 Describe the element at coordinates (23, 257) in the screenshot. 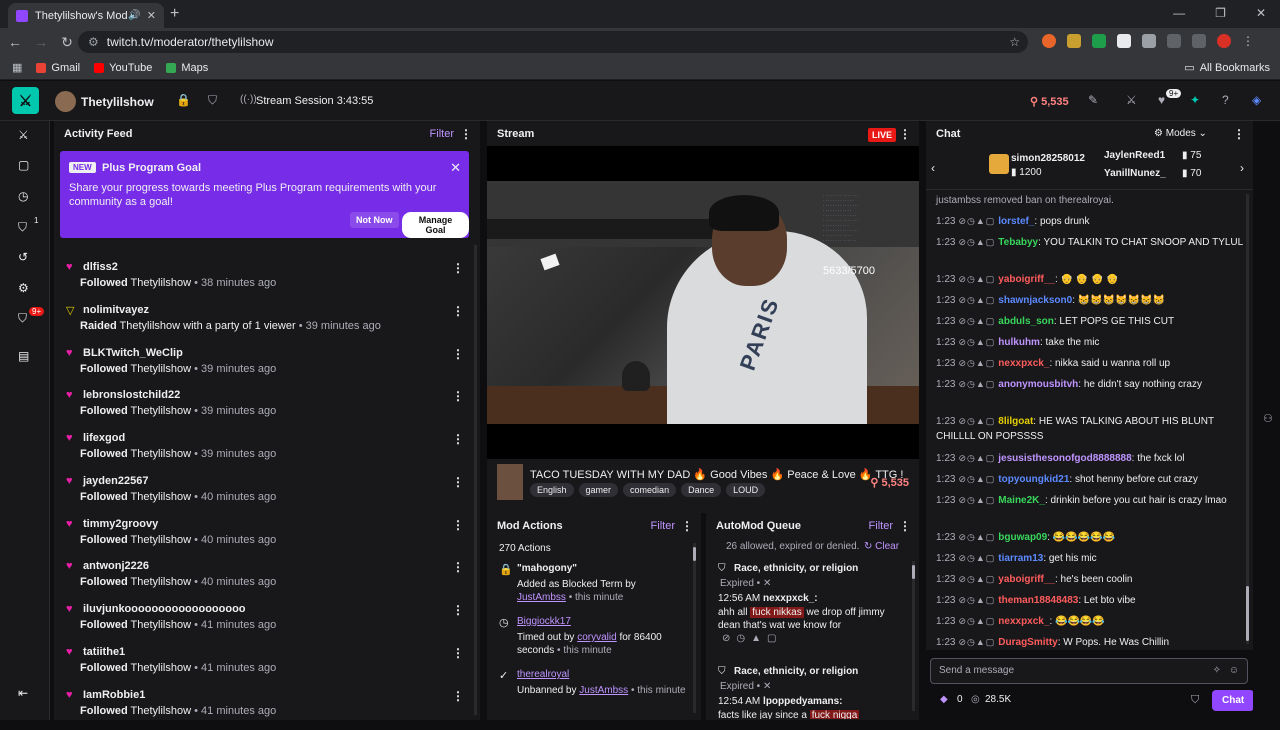

I see `history-icon: ↺` at that location.